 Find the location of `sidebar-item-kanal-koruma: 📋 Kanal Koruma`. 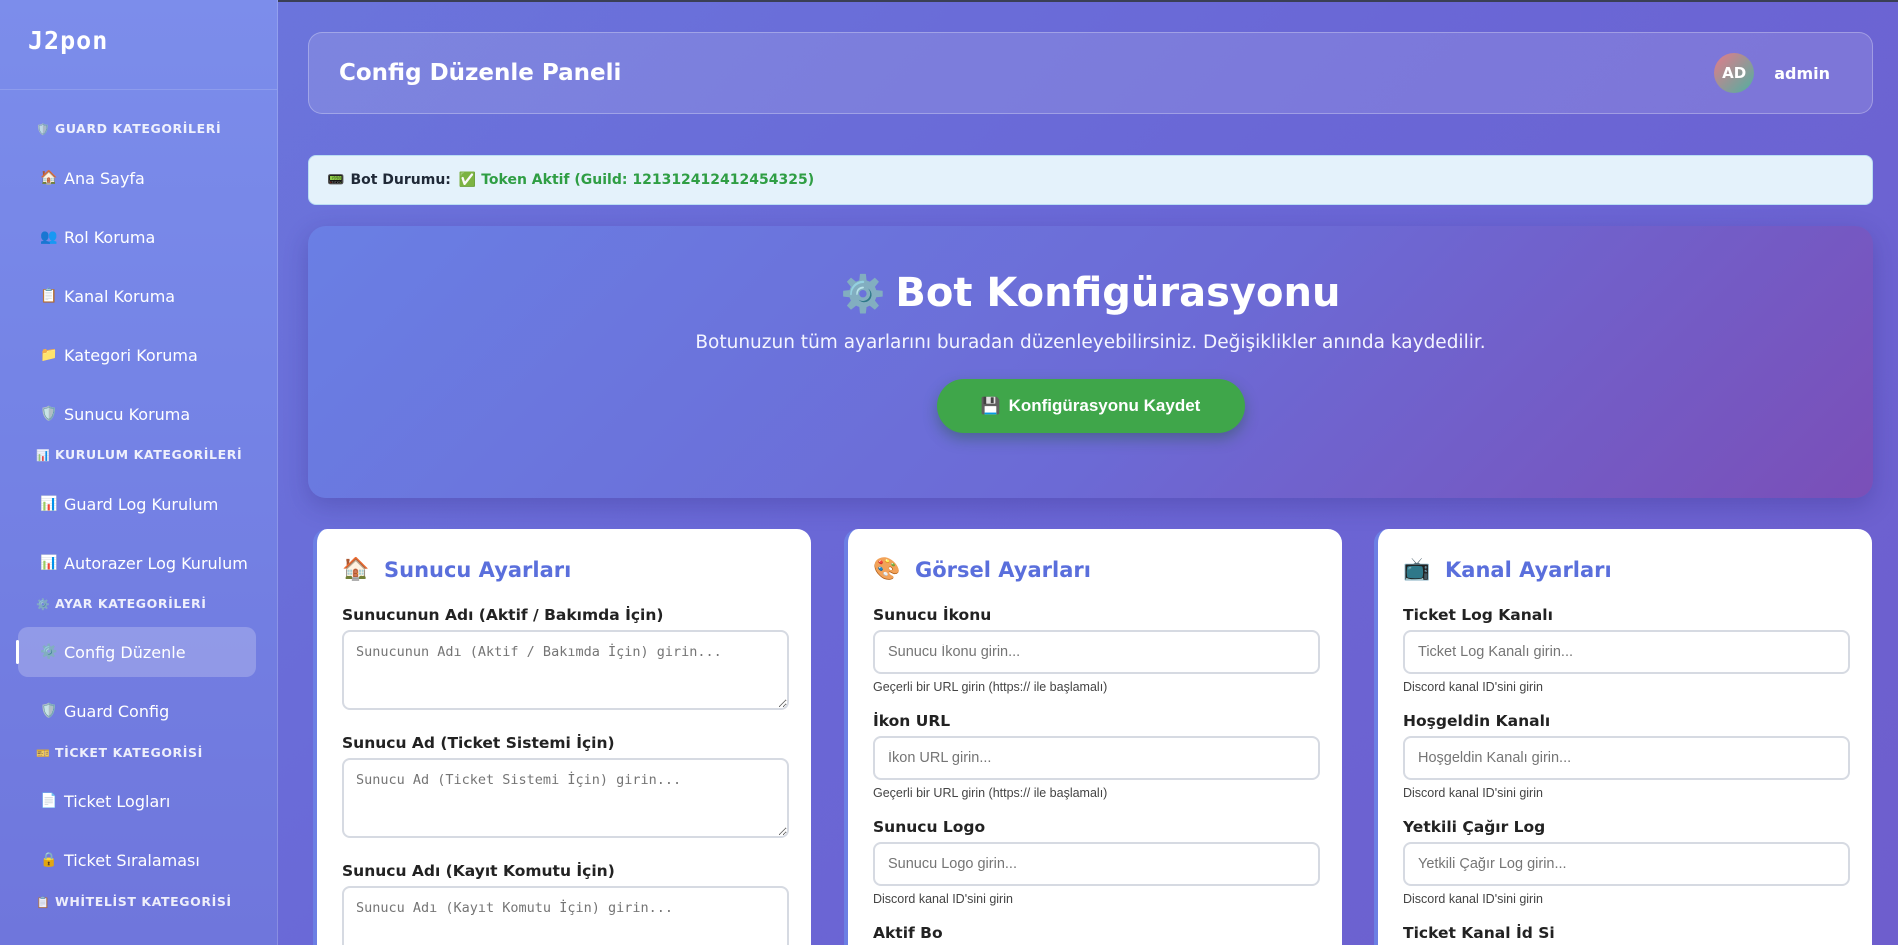

sidebar-item-kanal-koruma: 📋 Kanal Koruma is located at coordinates (137, 296).